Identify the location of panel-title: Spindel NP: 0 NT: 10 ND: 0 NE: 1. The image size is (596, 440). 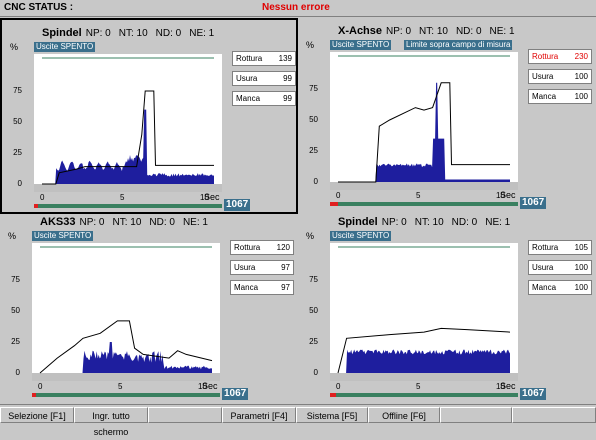
(132, 33).